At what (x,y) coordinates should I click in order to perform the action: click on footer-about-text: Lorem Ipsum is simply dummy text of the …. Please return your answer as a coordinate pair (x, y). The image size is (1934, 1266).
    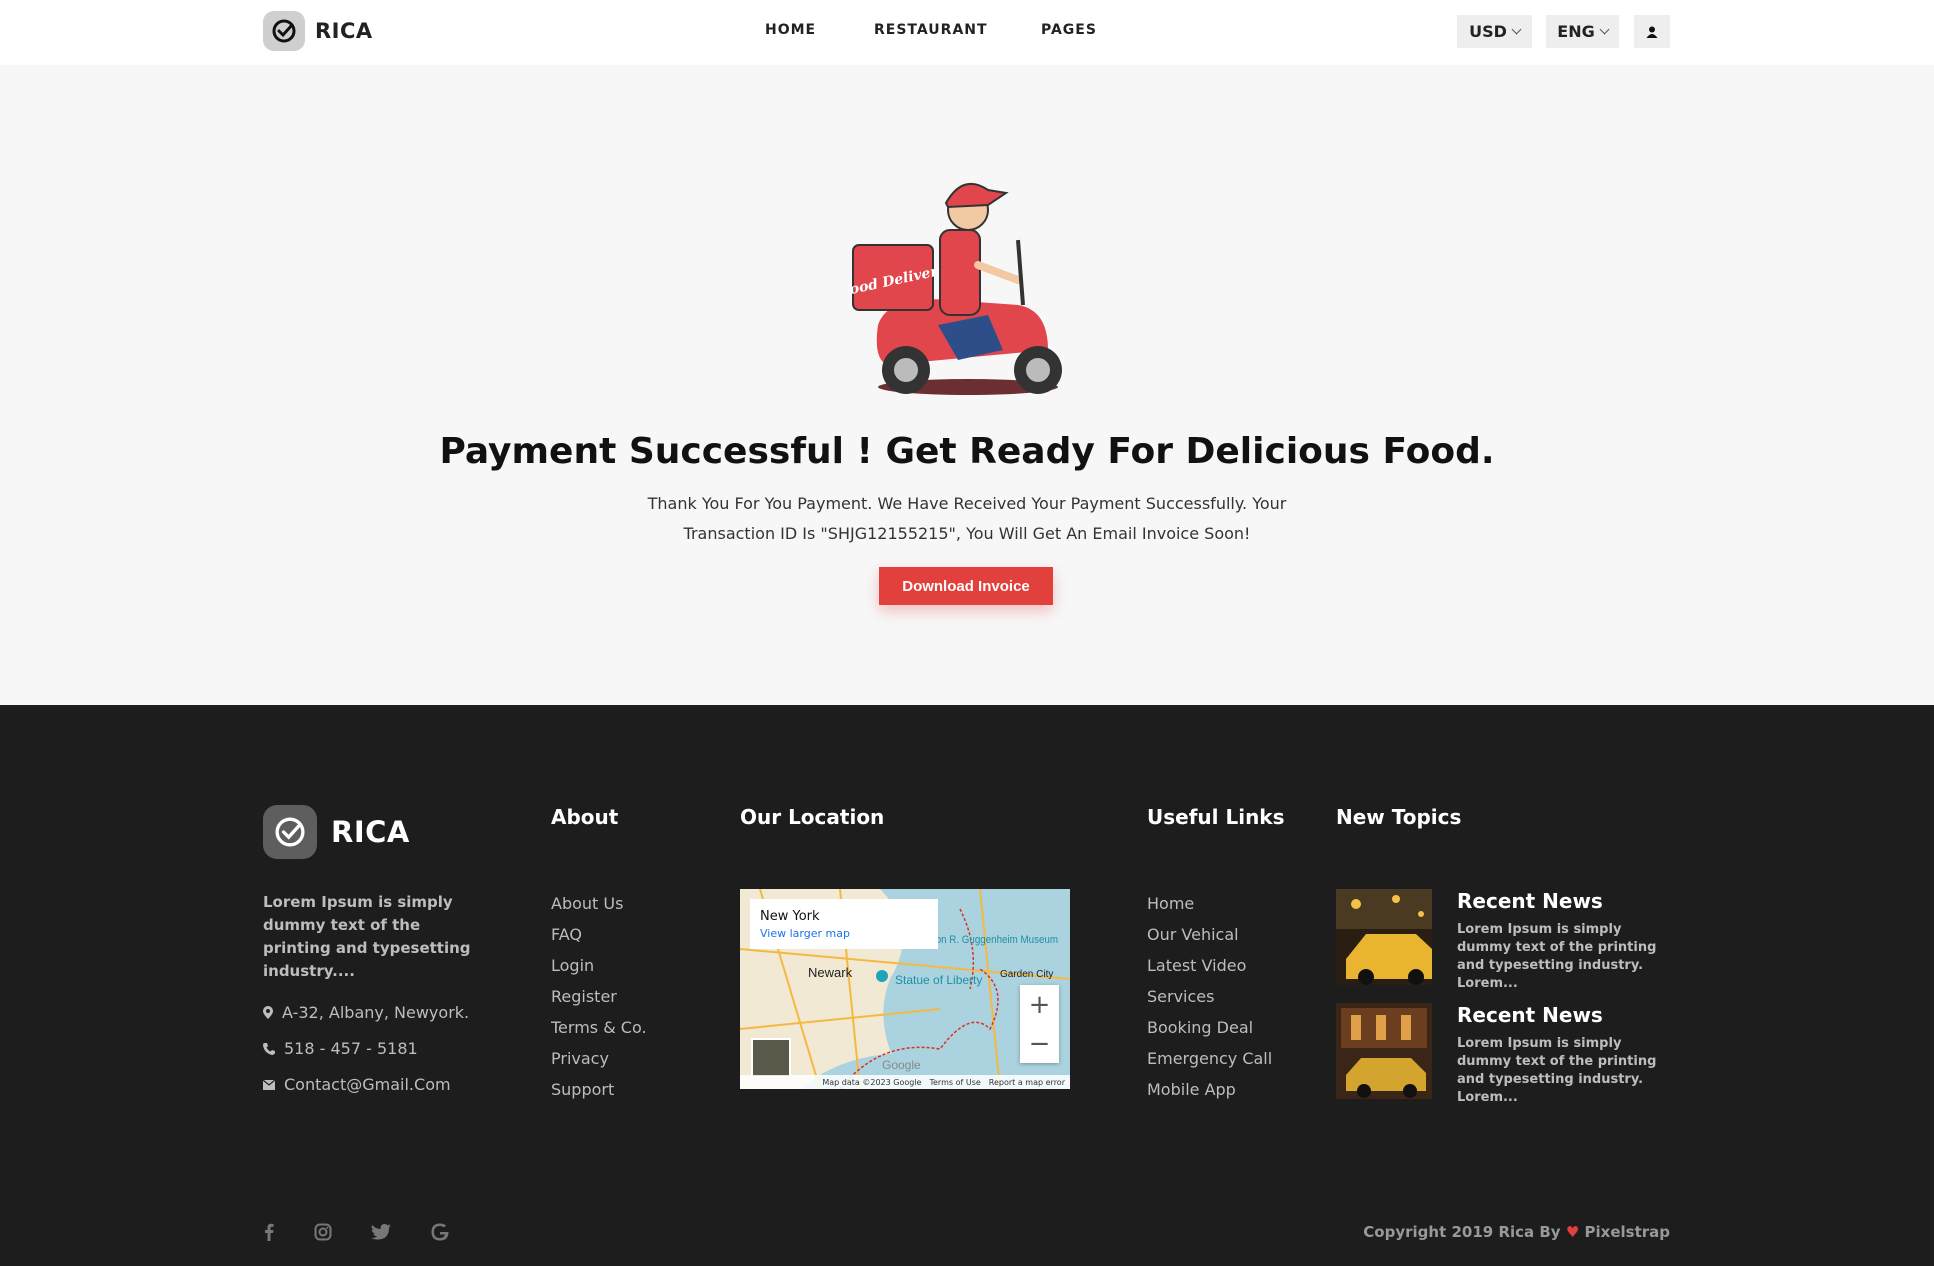
    Looking at the image, I should click on (367, 936).